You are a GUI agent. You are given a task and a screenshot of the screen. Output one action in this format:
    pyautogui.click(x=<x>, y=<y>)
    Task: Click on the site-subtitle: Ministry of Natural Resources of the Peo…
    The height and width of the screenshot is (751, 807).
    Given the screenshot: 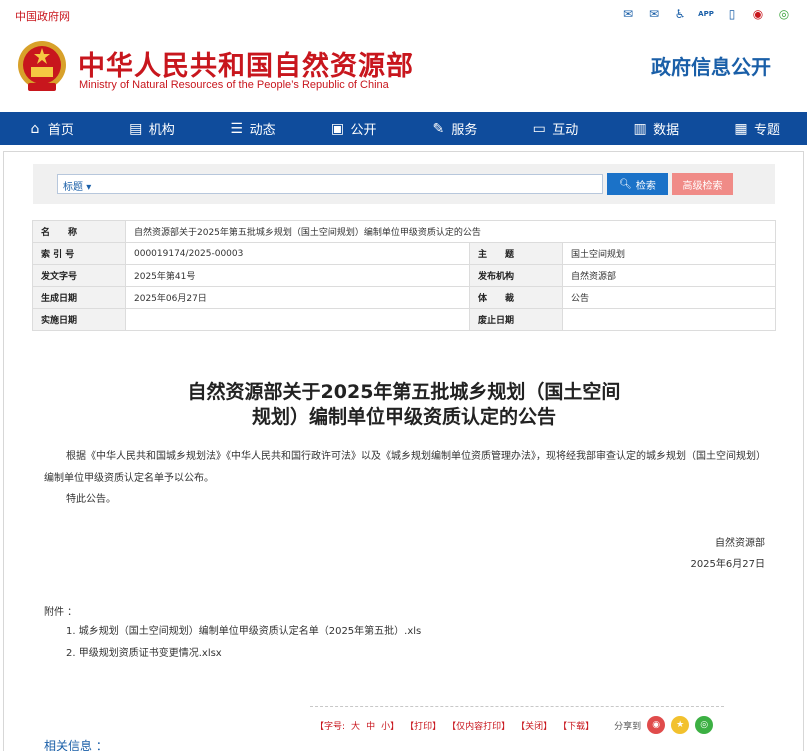 What is the action you would take?
    pyautogui.click(x=234, y=85)
    